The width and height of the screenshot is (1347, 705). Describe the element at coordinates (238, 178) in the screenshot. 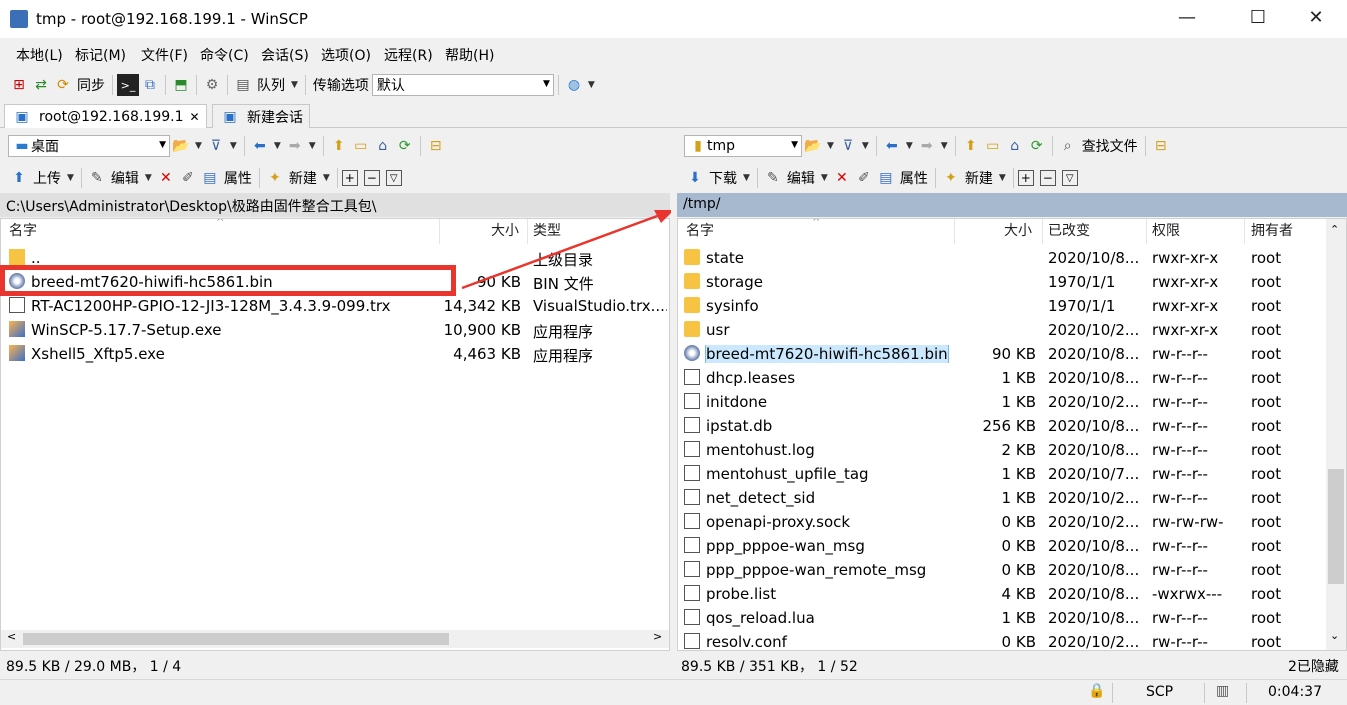

I see `properties-button: 属性` at that location.